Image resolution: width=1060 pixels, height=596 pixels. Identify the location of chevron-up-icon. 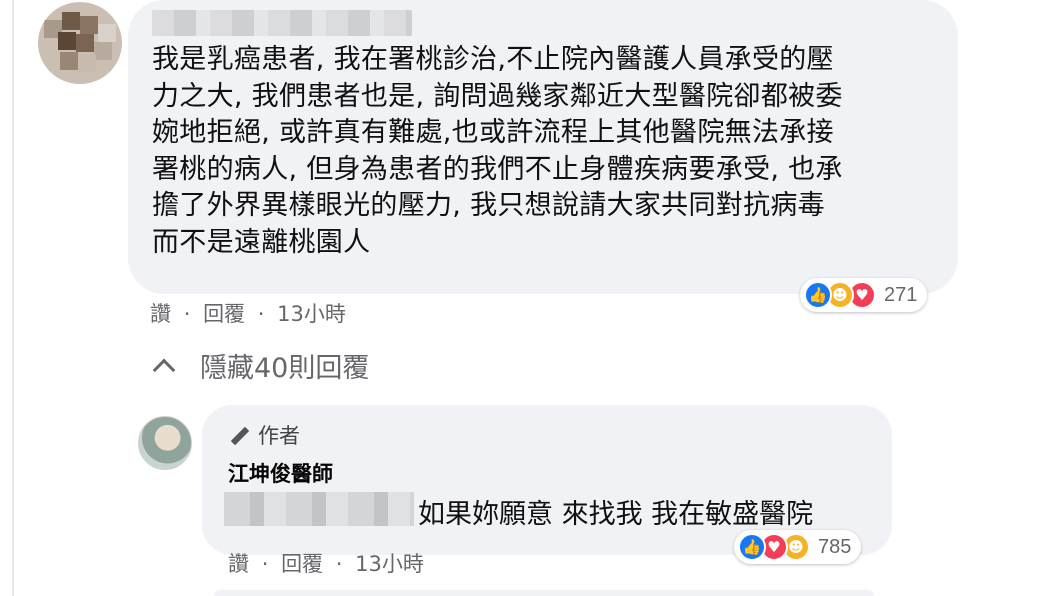
(164, 369).